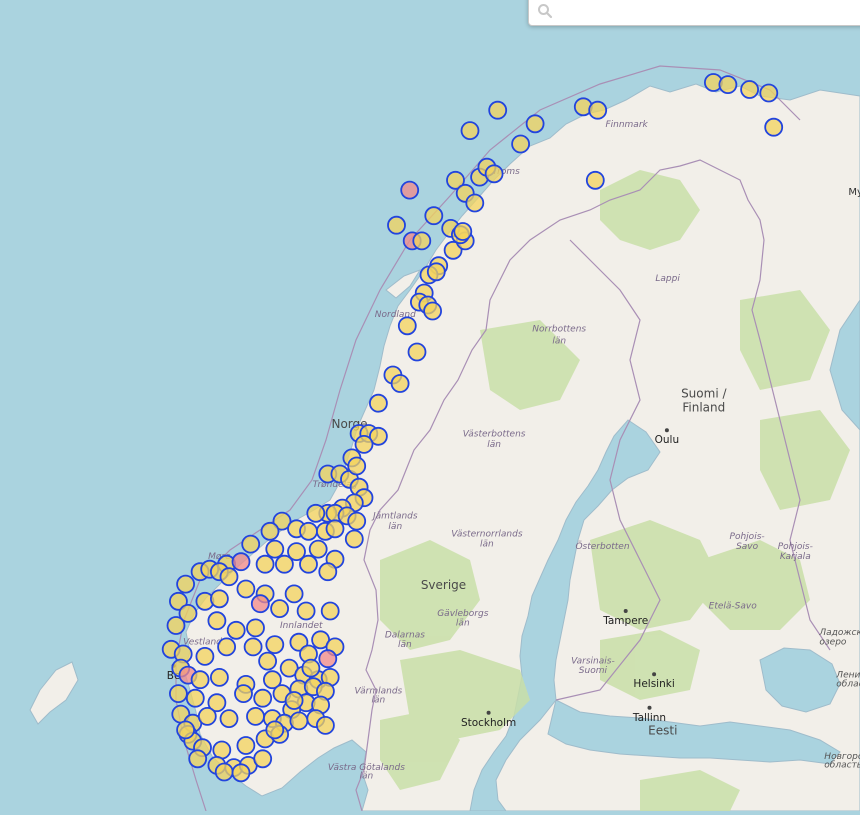  What do you see at coordinates (662, 730) in the screenshot?
I see `country-label: Eesti` at bounding box center [662, 730].